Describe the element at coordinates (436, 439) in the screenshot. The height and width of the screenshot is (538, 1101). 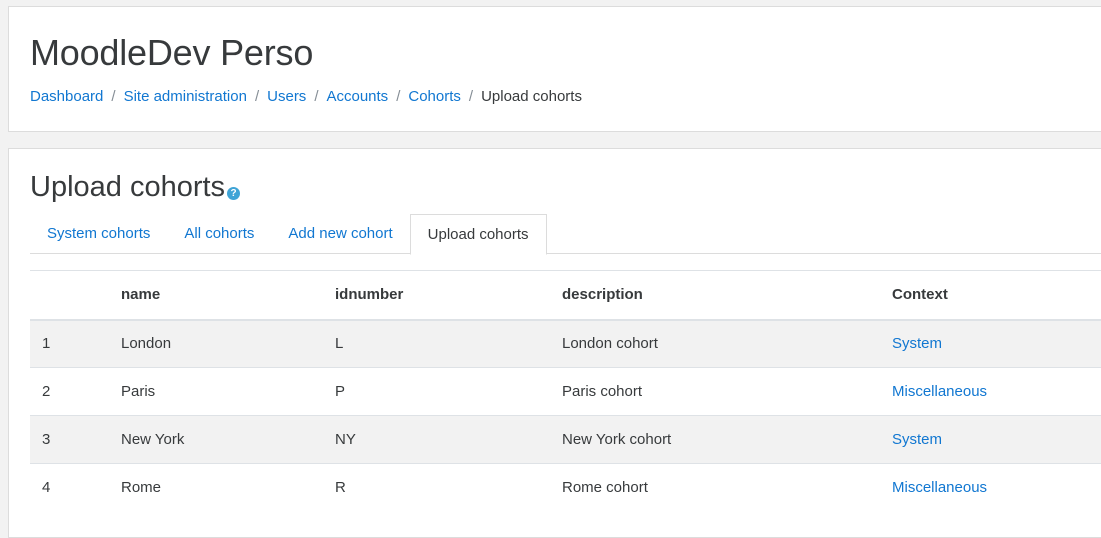
I see `cell-idnumber: NY` at that location.